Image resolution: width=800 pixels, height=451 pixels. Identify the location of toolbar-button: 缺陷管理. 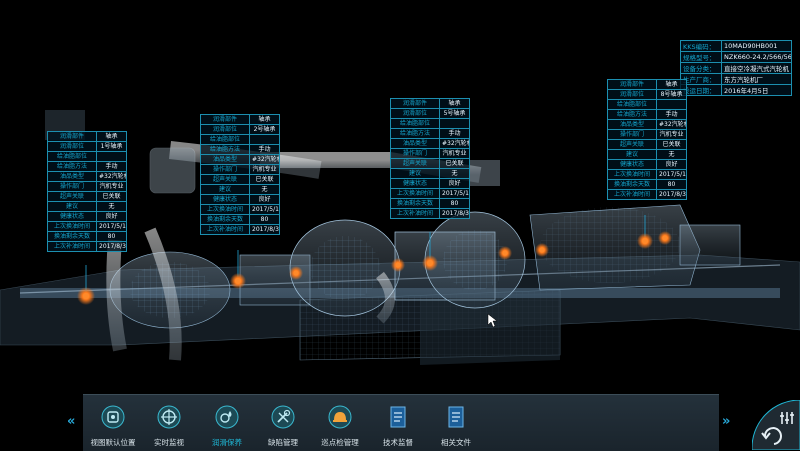
(283, 423).